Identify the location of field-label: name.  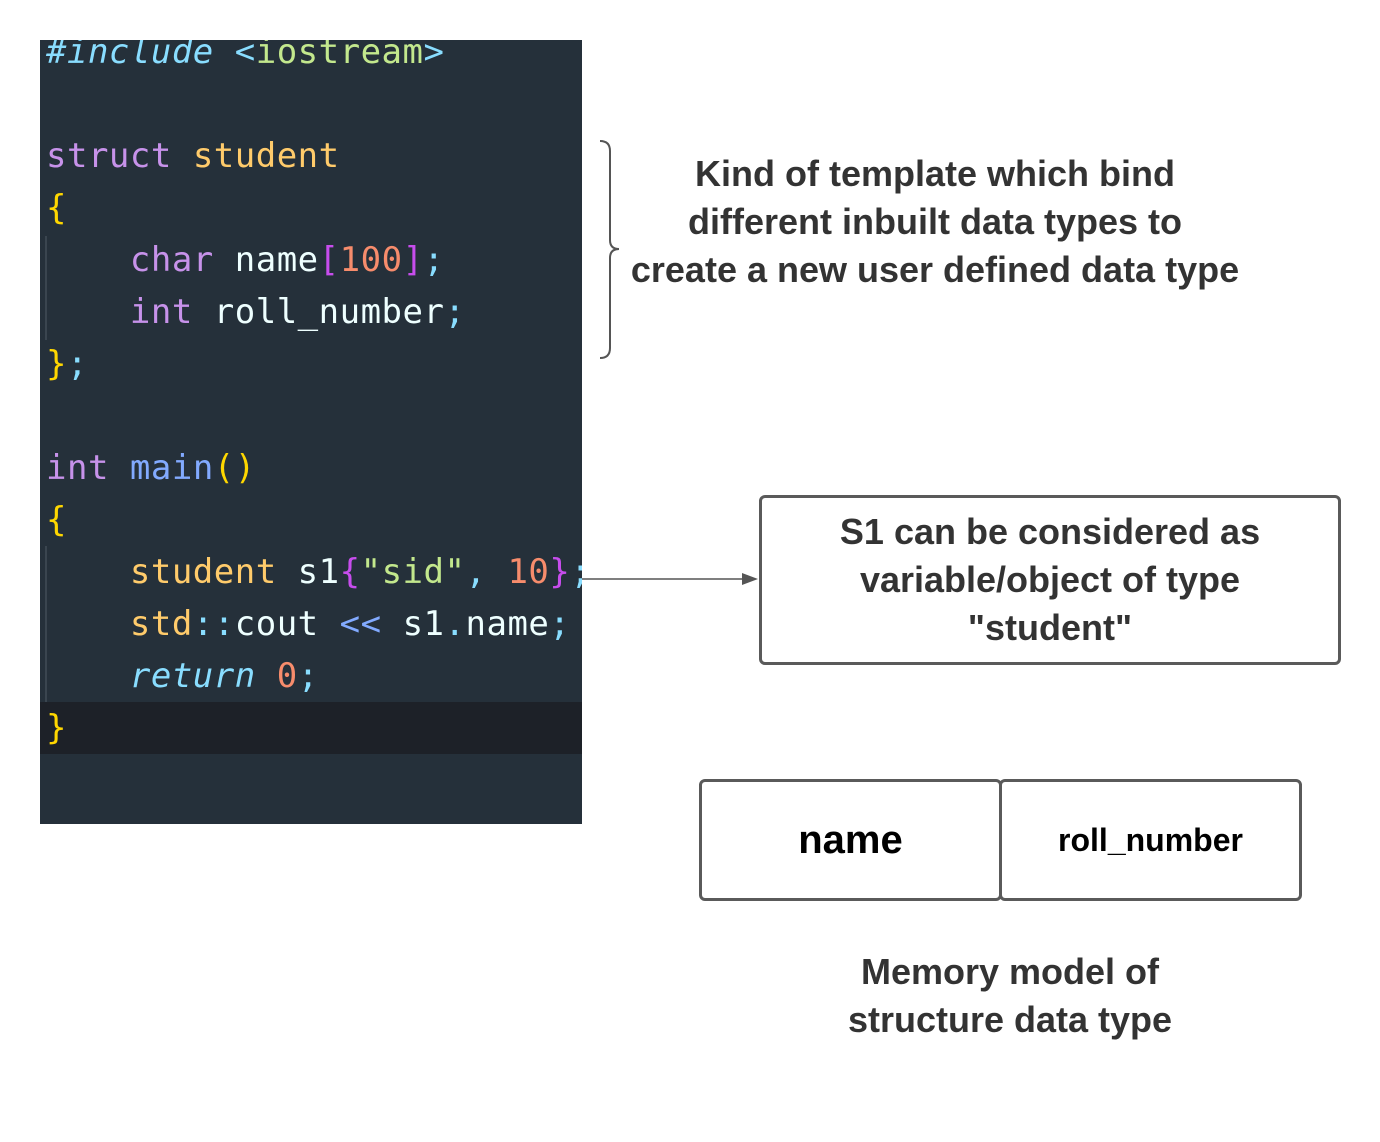
(850, 839).